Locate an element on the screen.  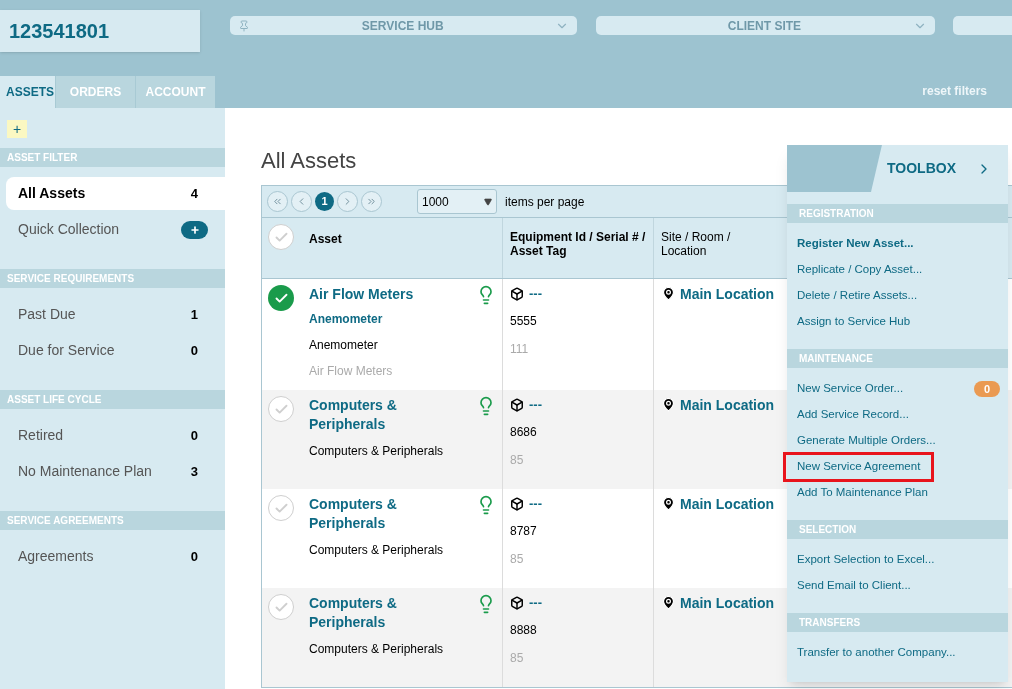
add-collection-button is located at coordinates (194, 229).